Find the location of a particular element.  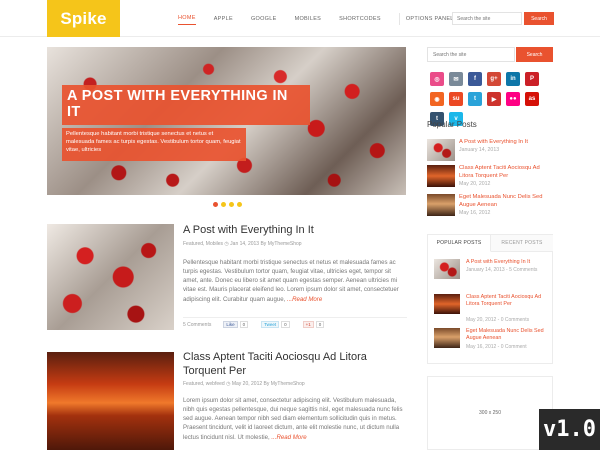

slide-title-box: A POST WITH EVERYTHING IN IT is located at coordinates (186, 105).